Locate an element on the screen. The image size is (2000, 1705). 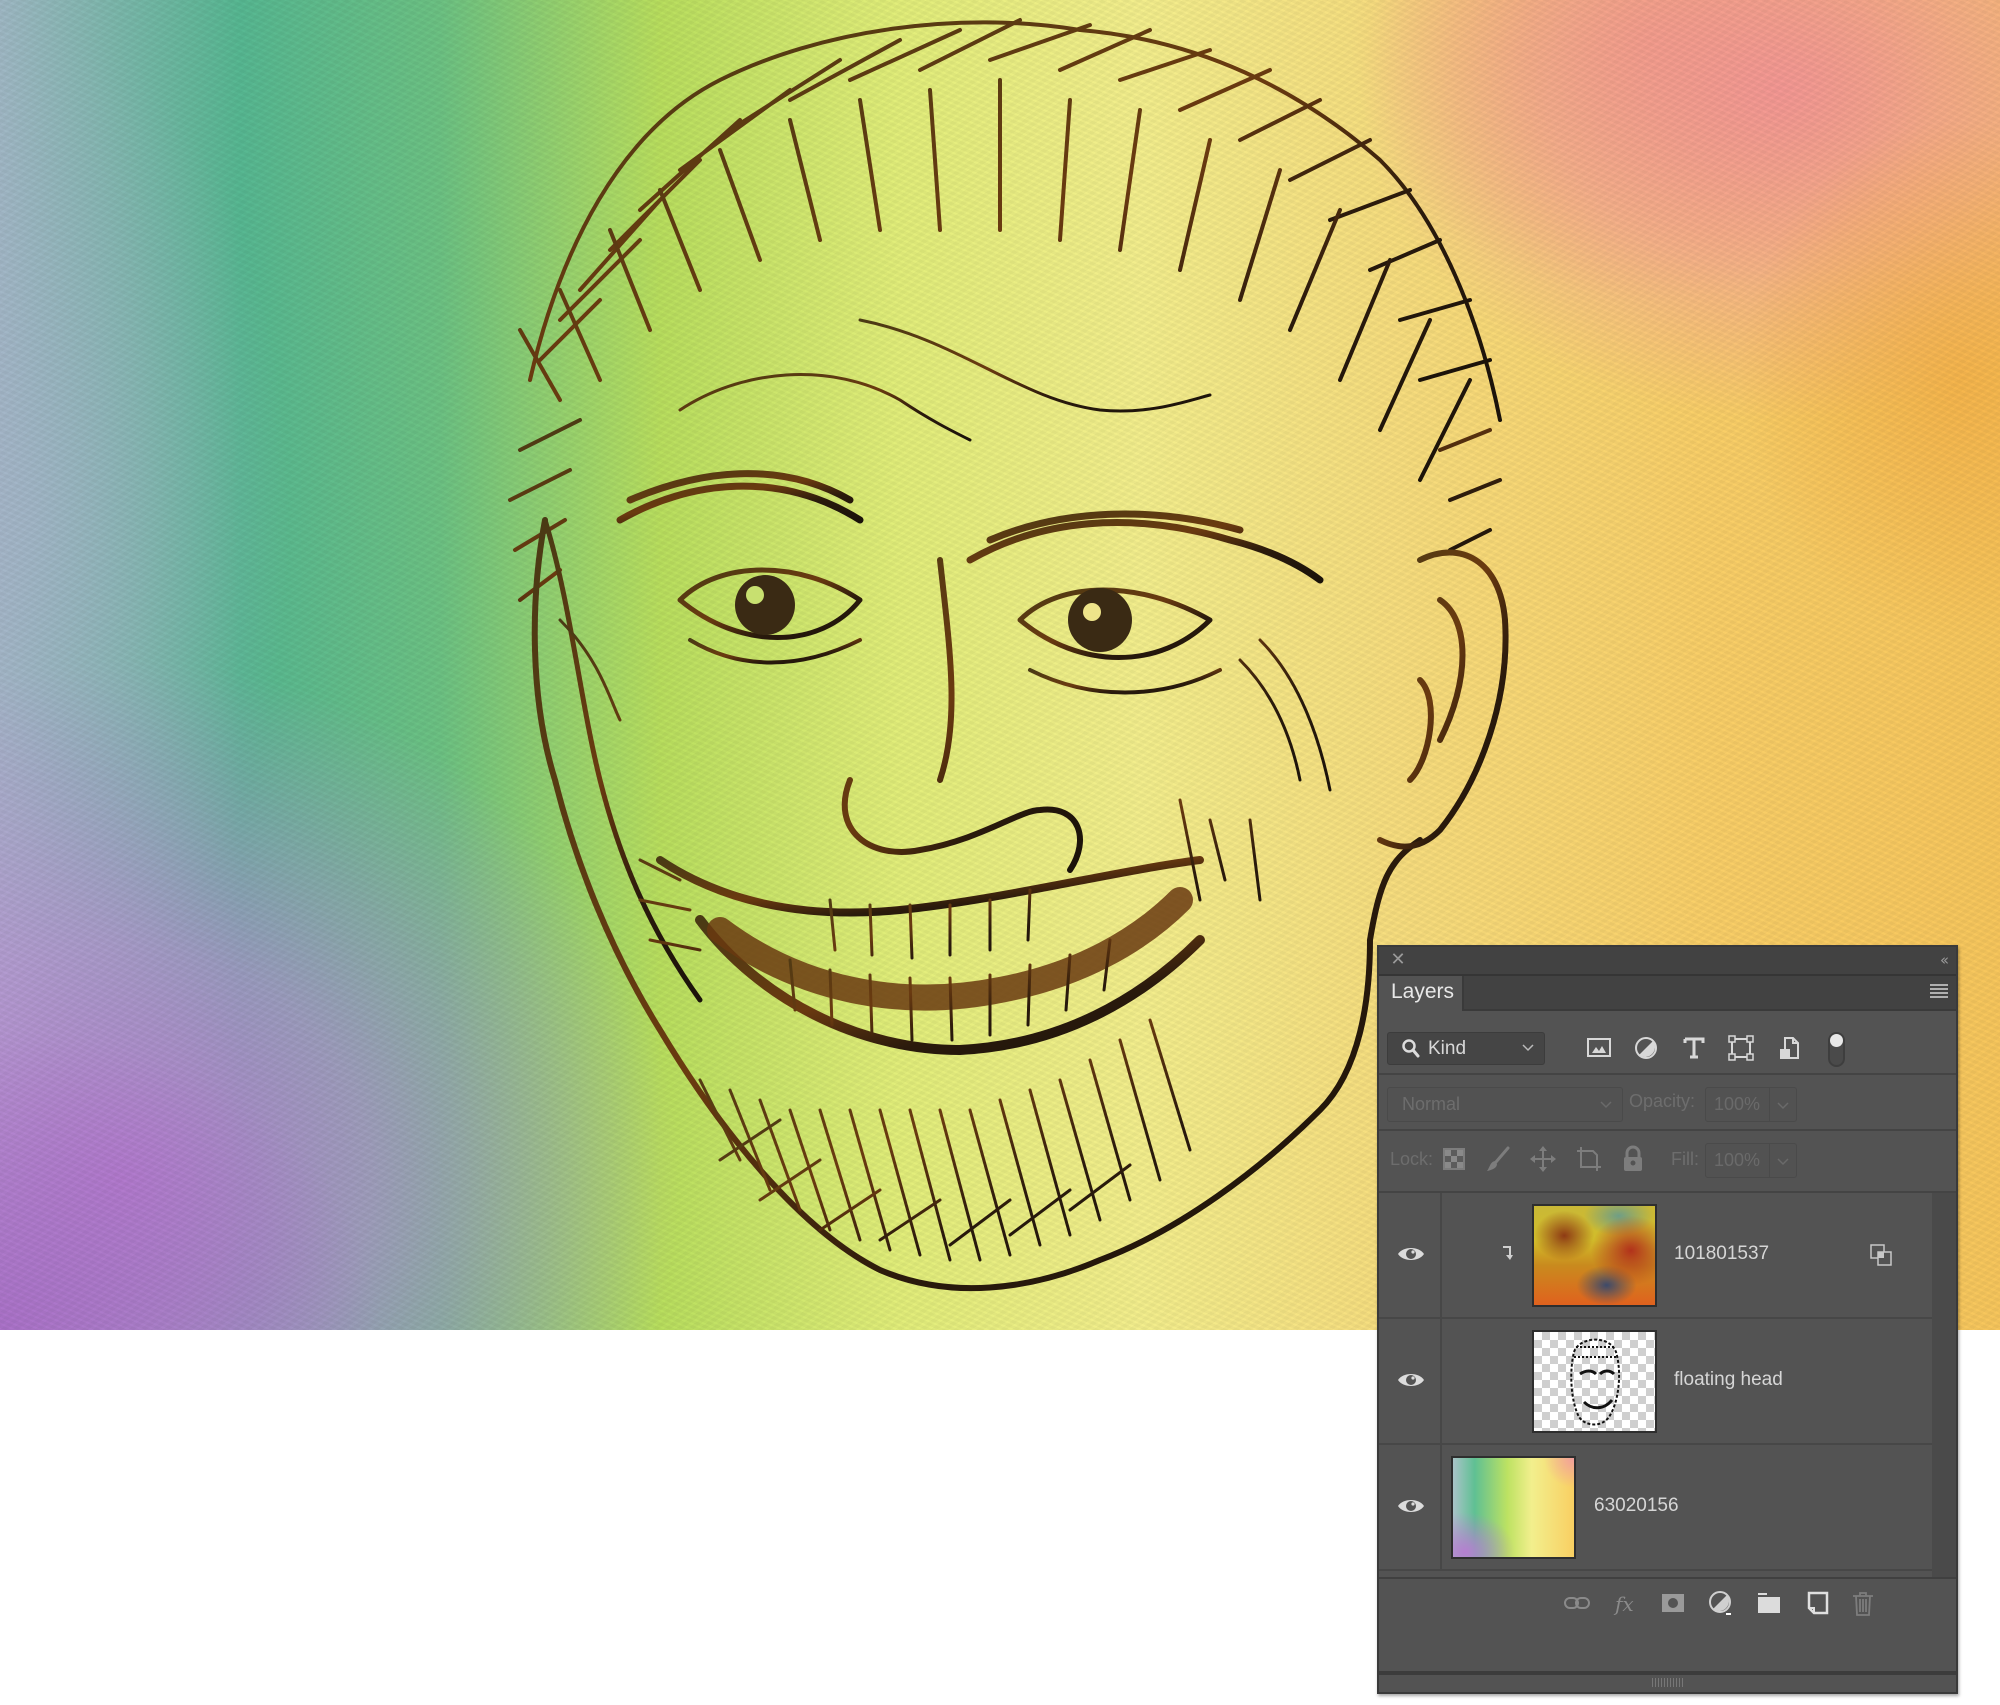
lock-transparent-pixels-icon is located at coordinates (1454, 1159).